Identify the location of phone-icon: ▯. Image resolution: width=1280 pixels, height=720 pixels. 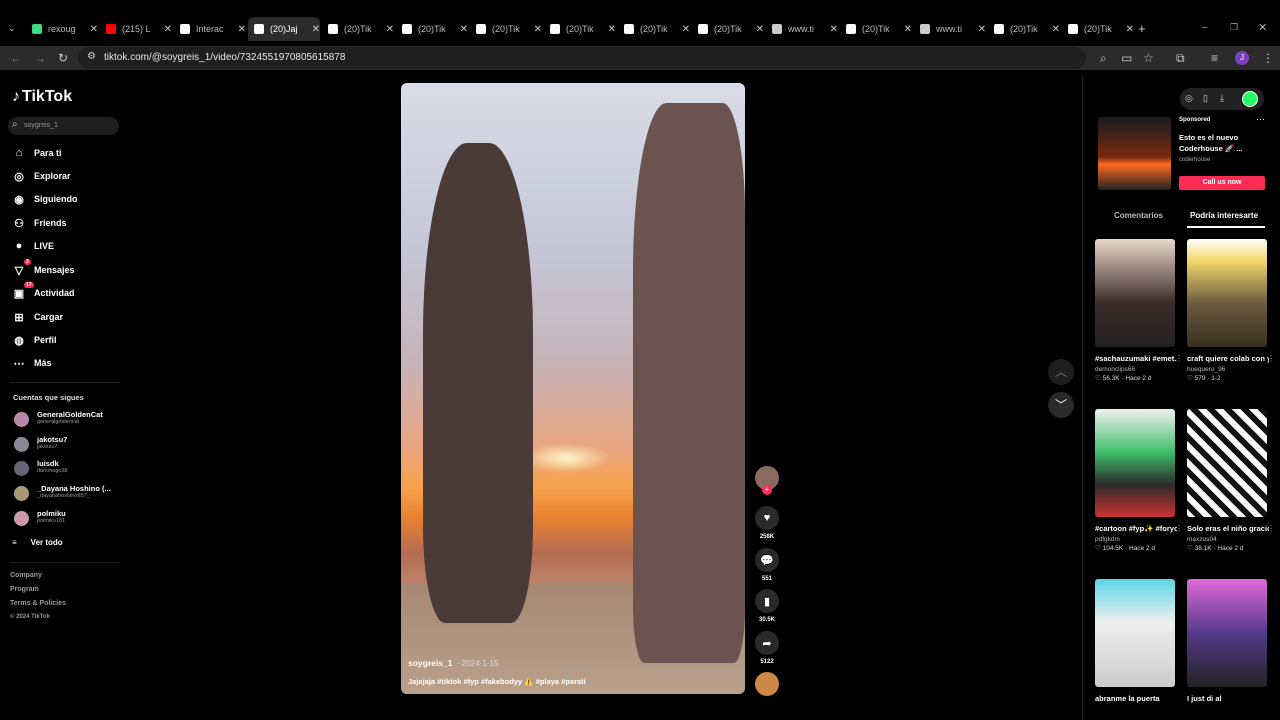
(1205, 98).